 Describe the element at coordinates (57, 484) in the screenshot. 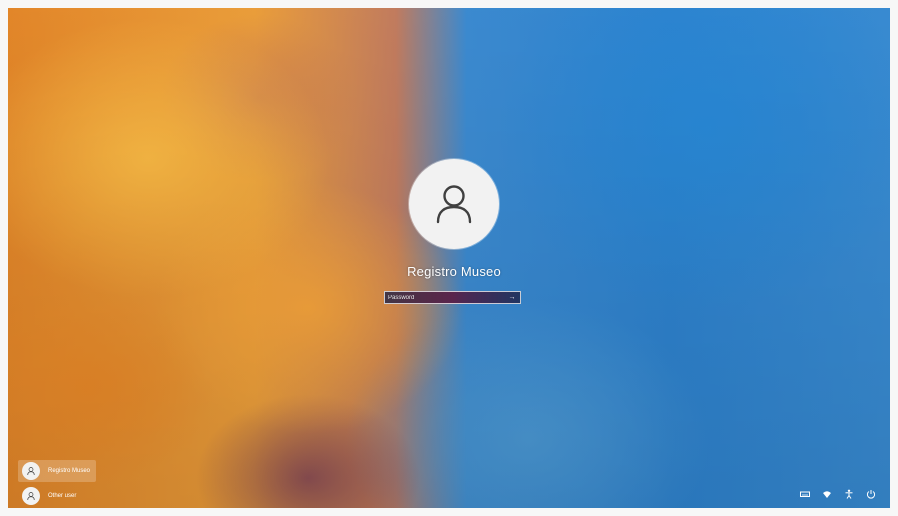

I see `user-switcher: Registro Museo Other user` at that location.